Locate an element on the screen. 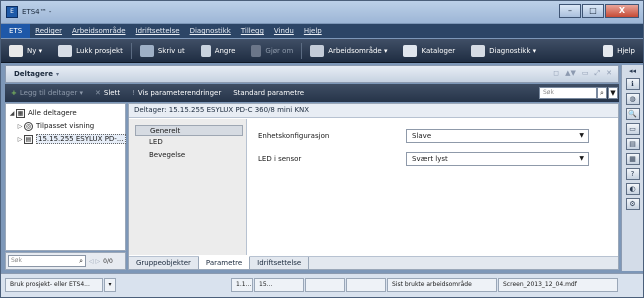 The image size is (644, 298). chevron-down-icon: ▼ is located at coordinates (581, 158).